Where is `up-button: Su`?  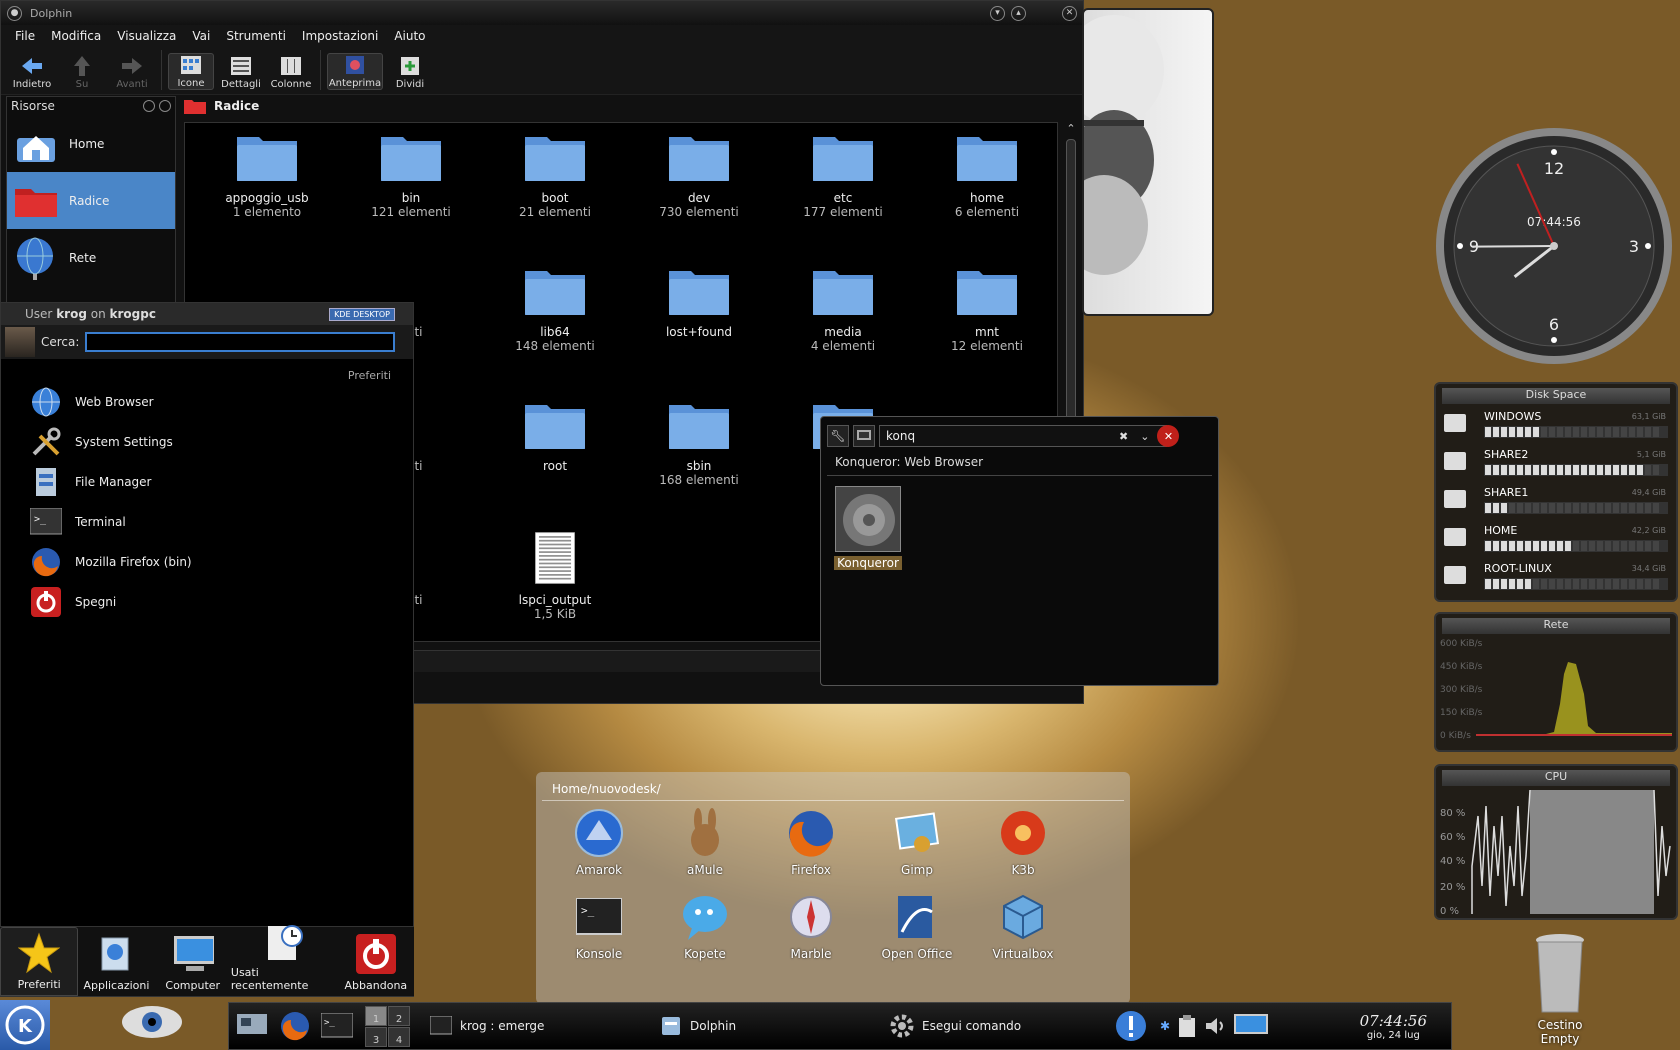
up-button: Su is located at coordinates (82, 72).